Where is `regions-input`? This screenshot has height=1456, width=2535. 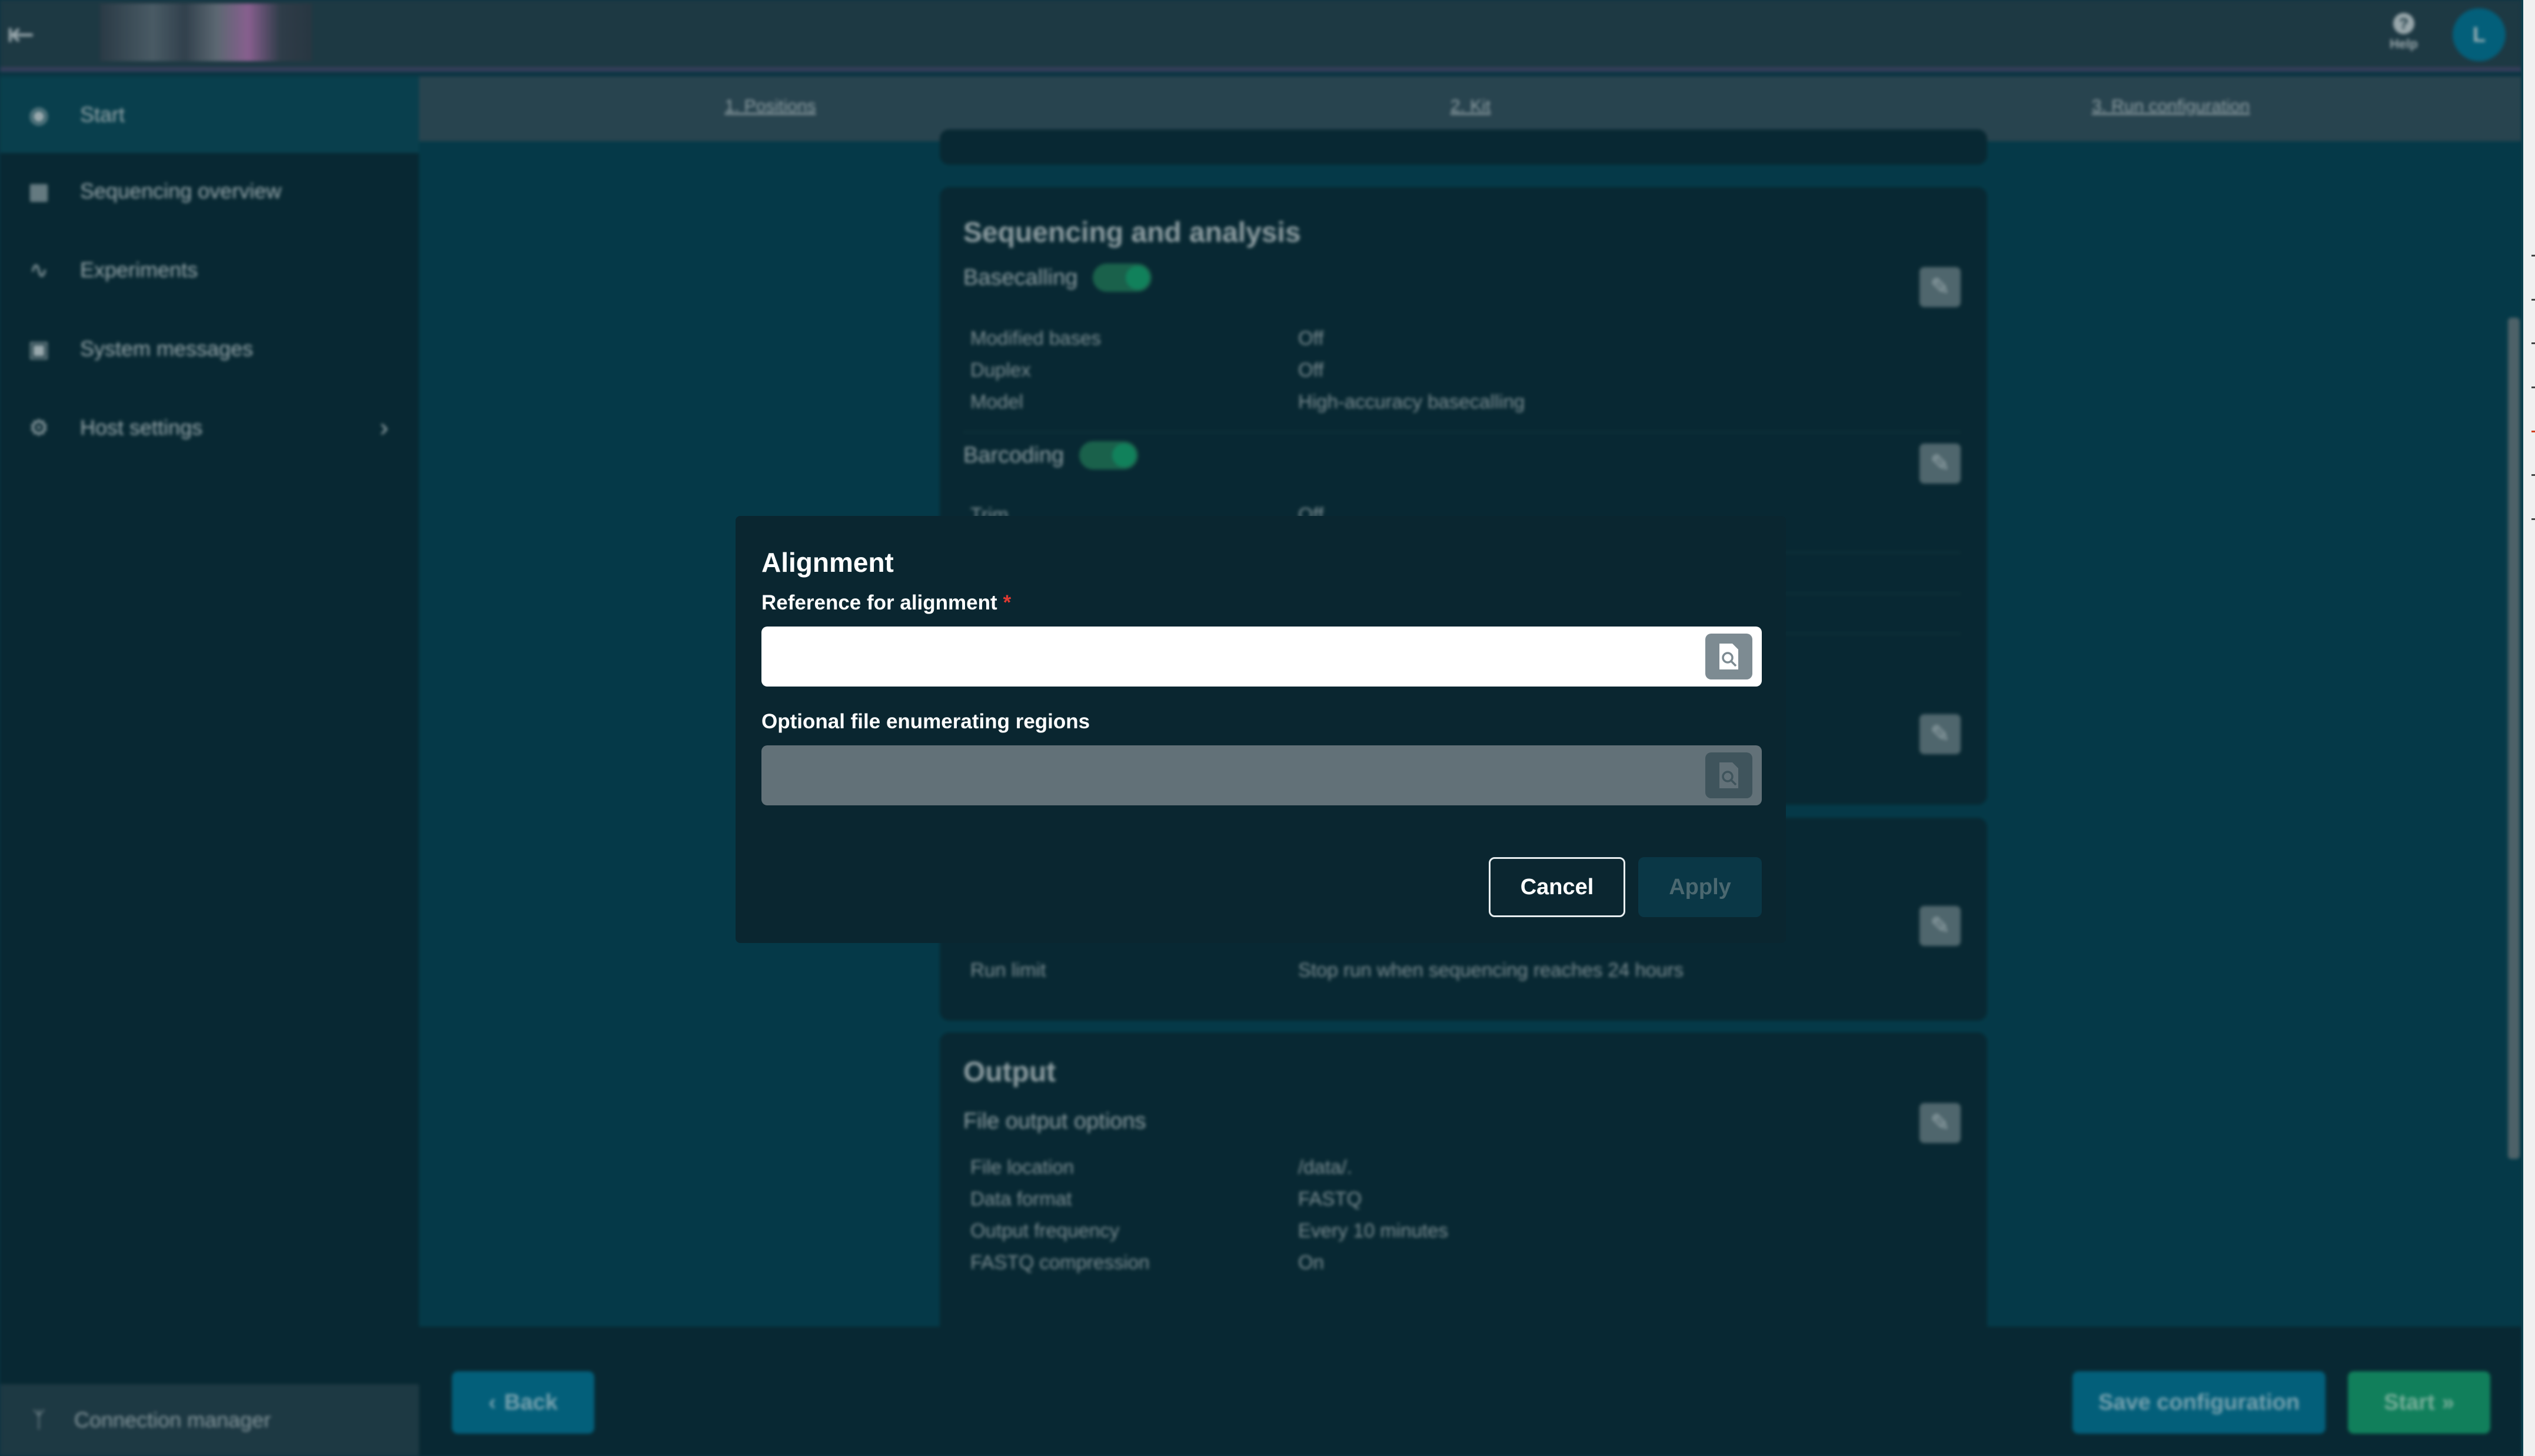
regions-input is located at coordinates (1229, 775).